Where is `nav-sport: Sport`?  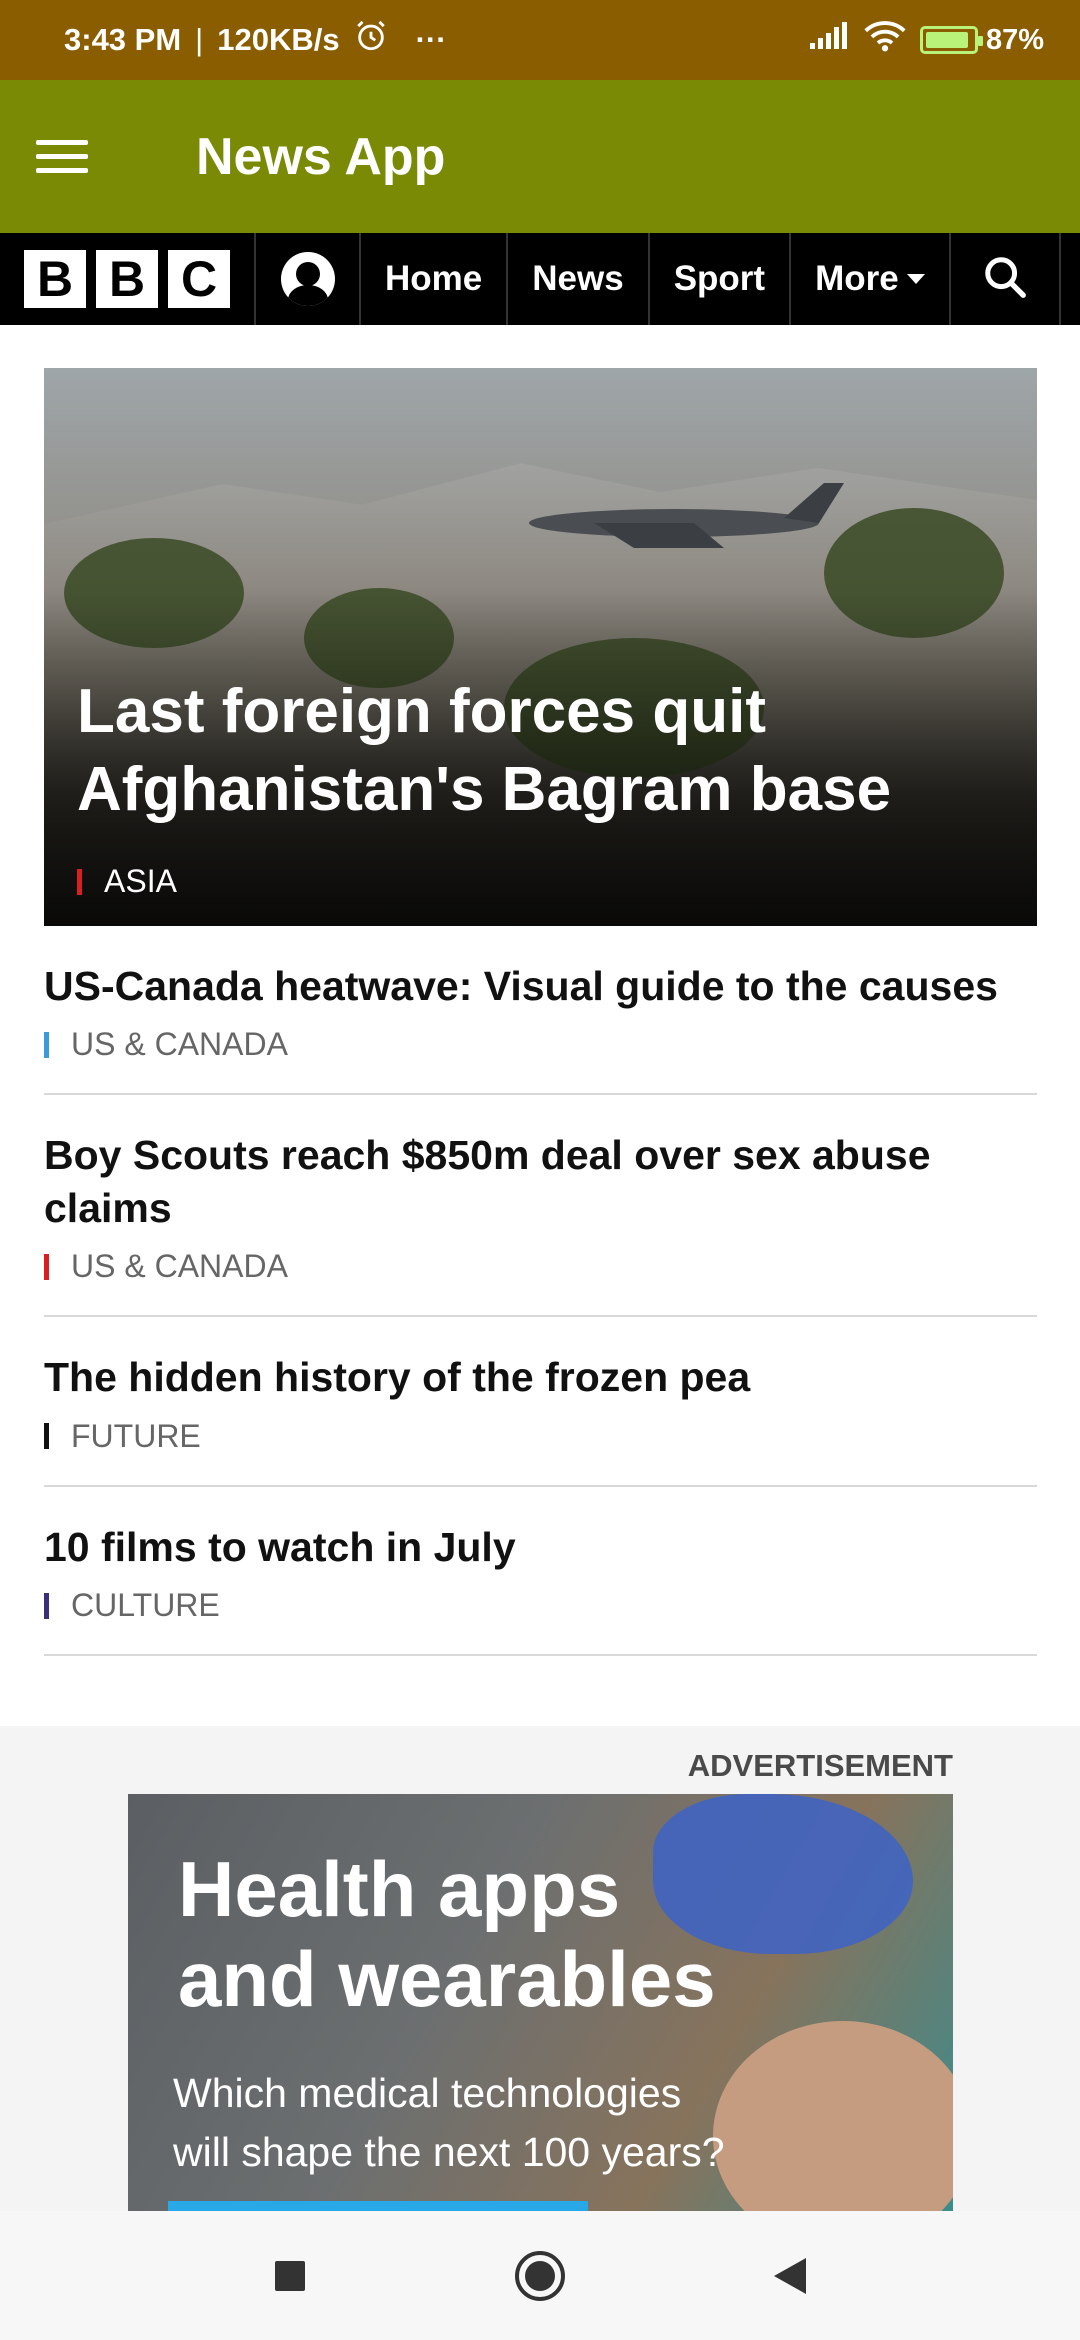 nav-sport: Sport is located at coordinates (721, 279).